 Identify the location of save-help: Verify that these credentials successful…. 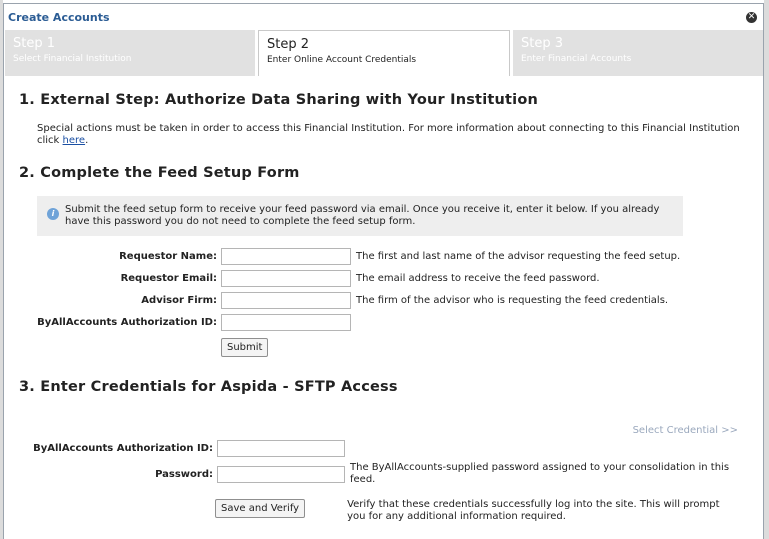
(533, 510).